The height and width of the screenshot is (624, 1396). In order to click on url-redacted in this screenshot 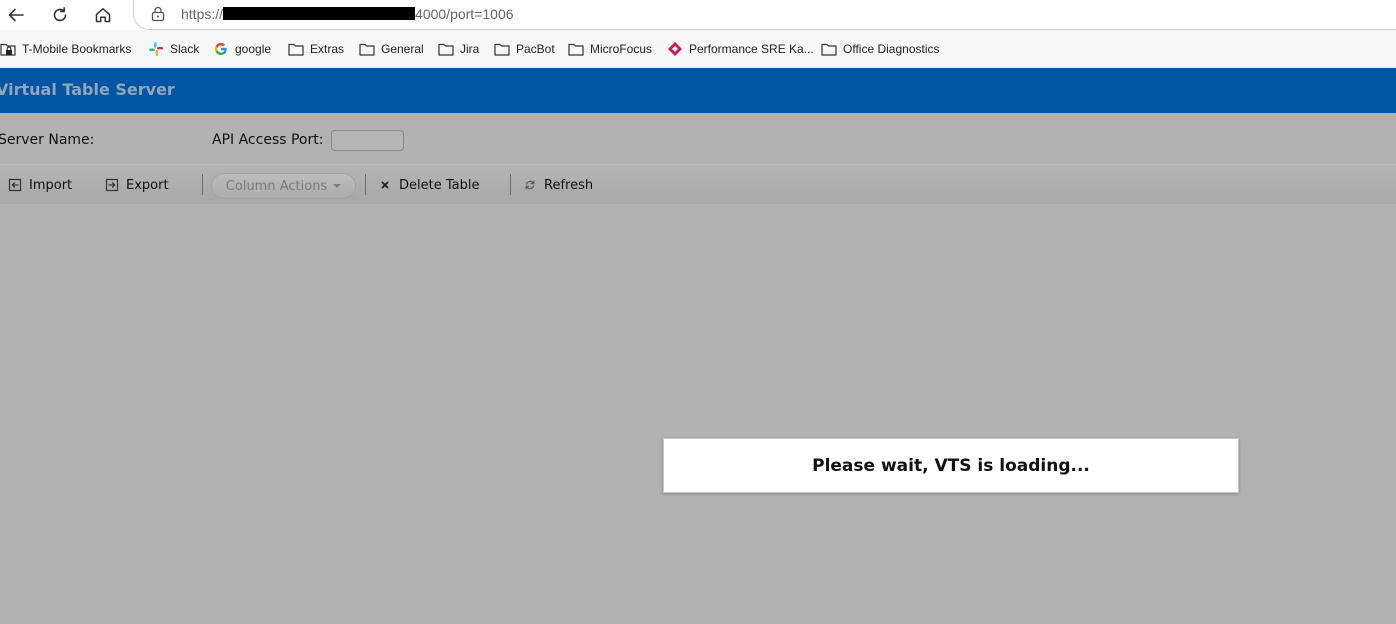, I will do `click(319, 13)`.